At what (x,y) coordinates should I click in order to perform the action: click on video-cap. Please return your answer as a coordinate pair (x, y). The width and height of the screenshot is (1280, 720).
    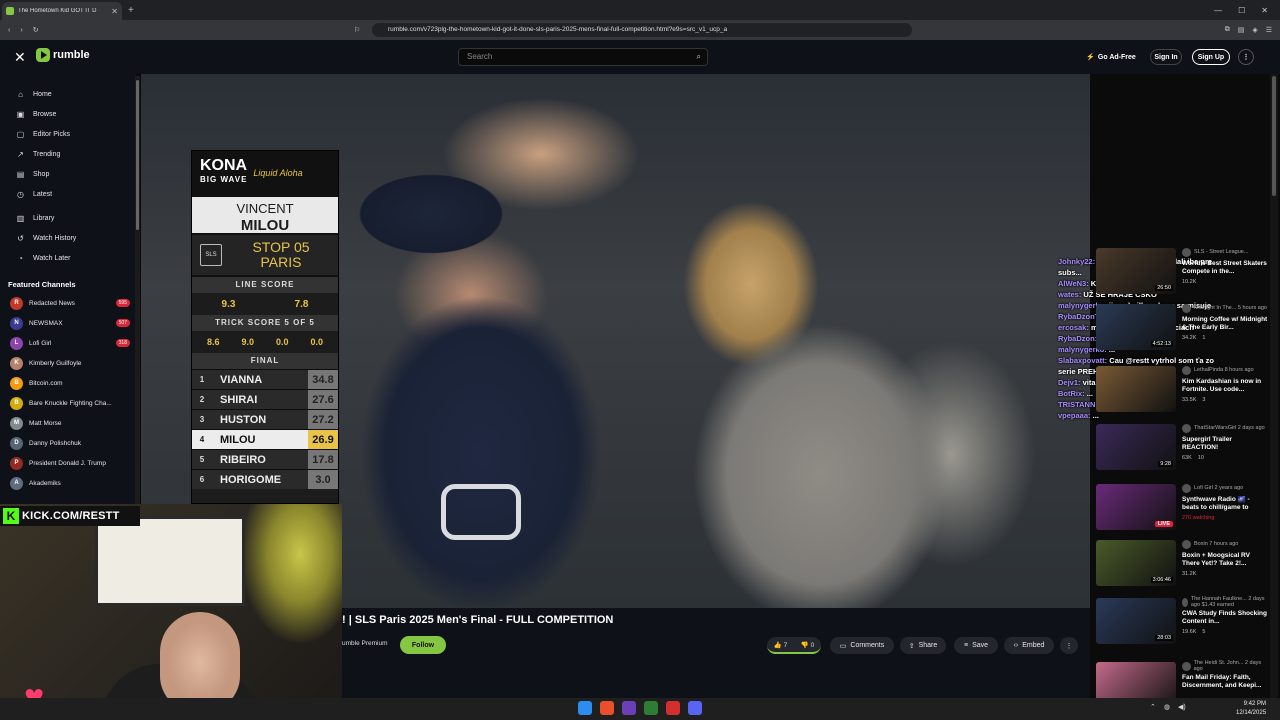
    Looking at the image, I should click on (431, 209).